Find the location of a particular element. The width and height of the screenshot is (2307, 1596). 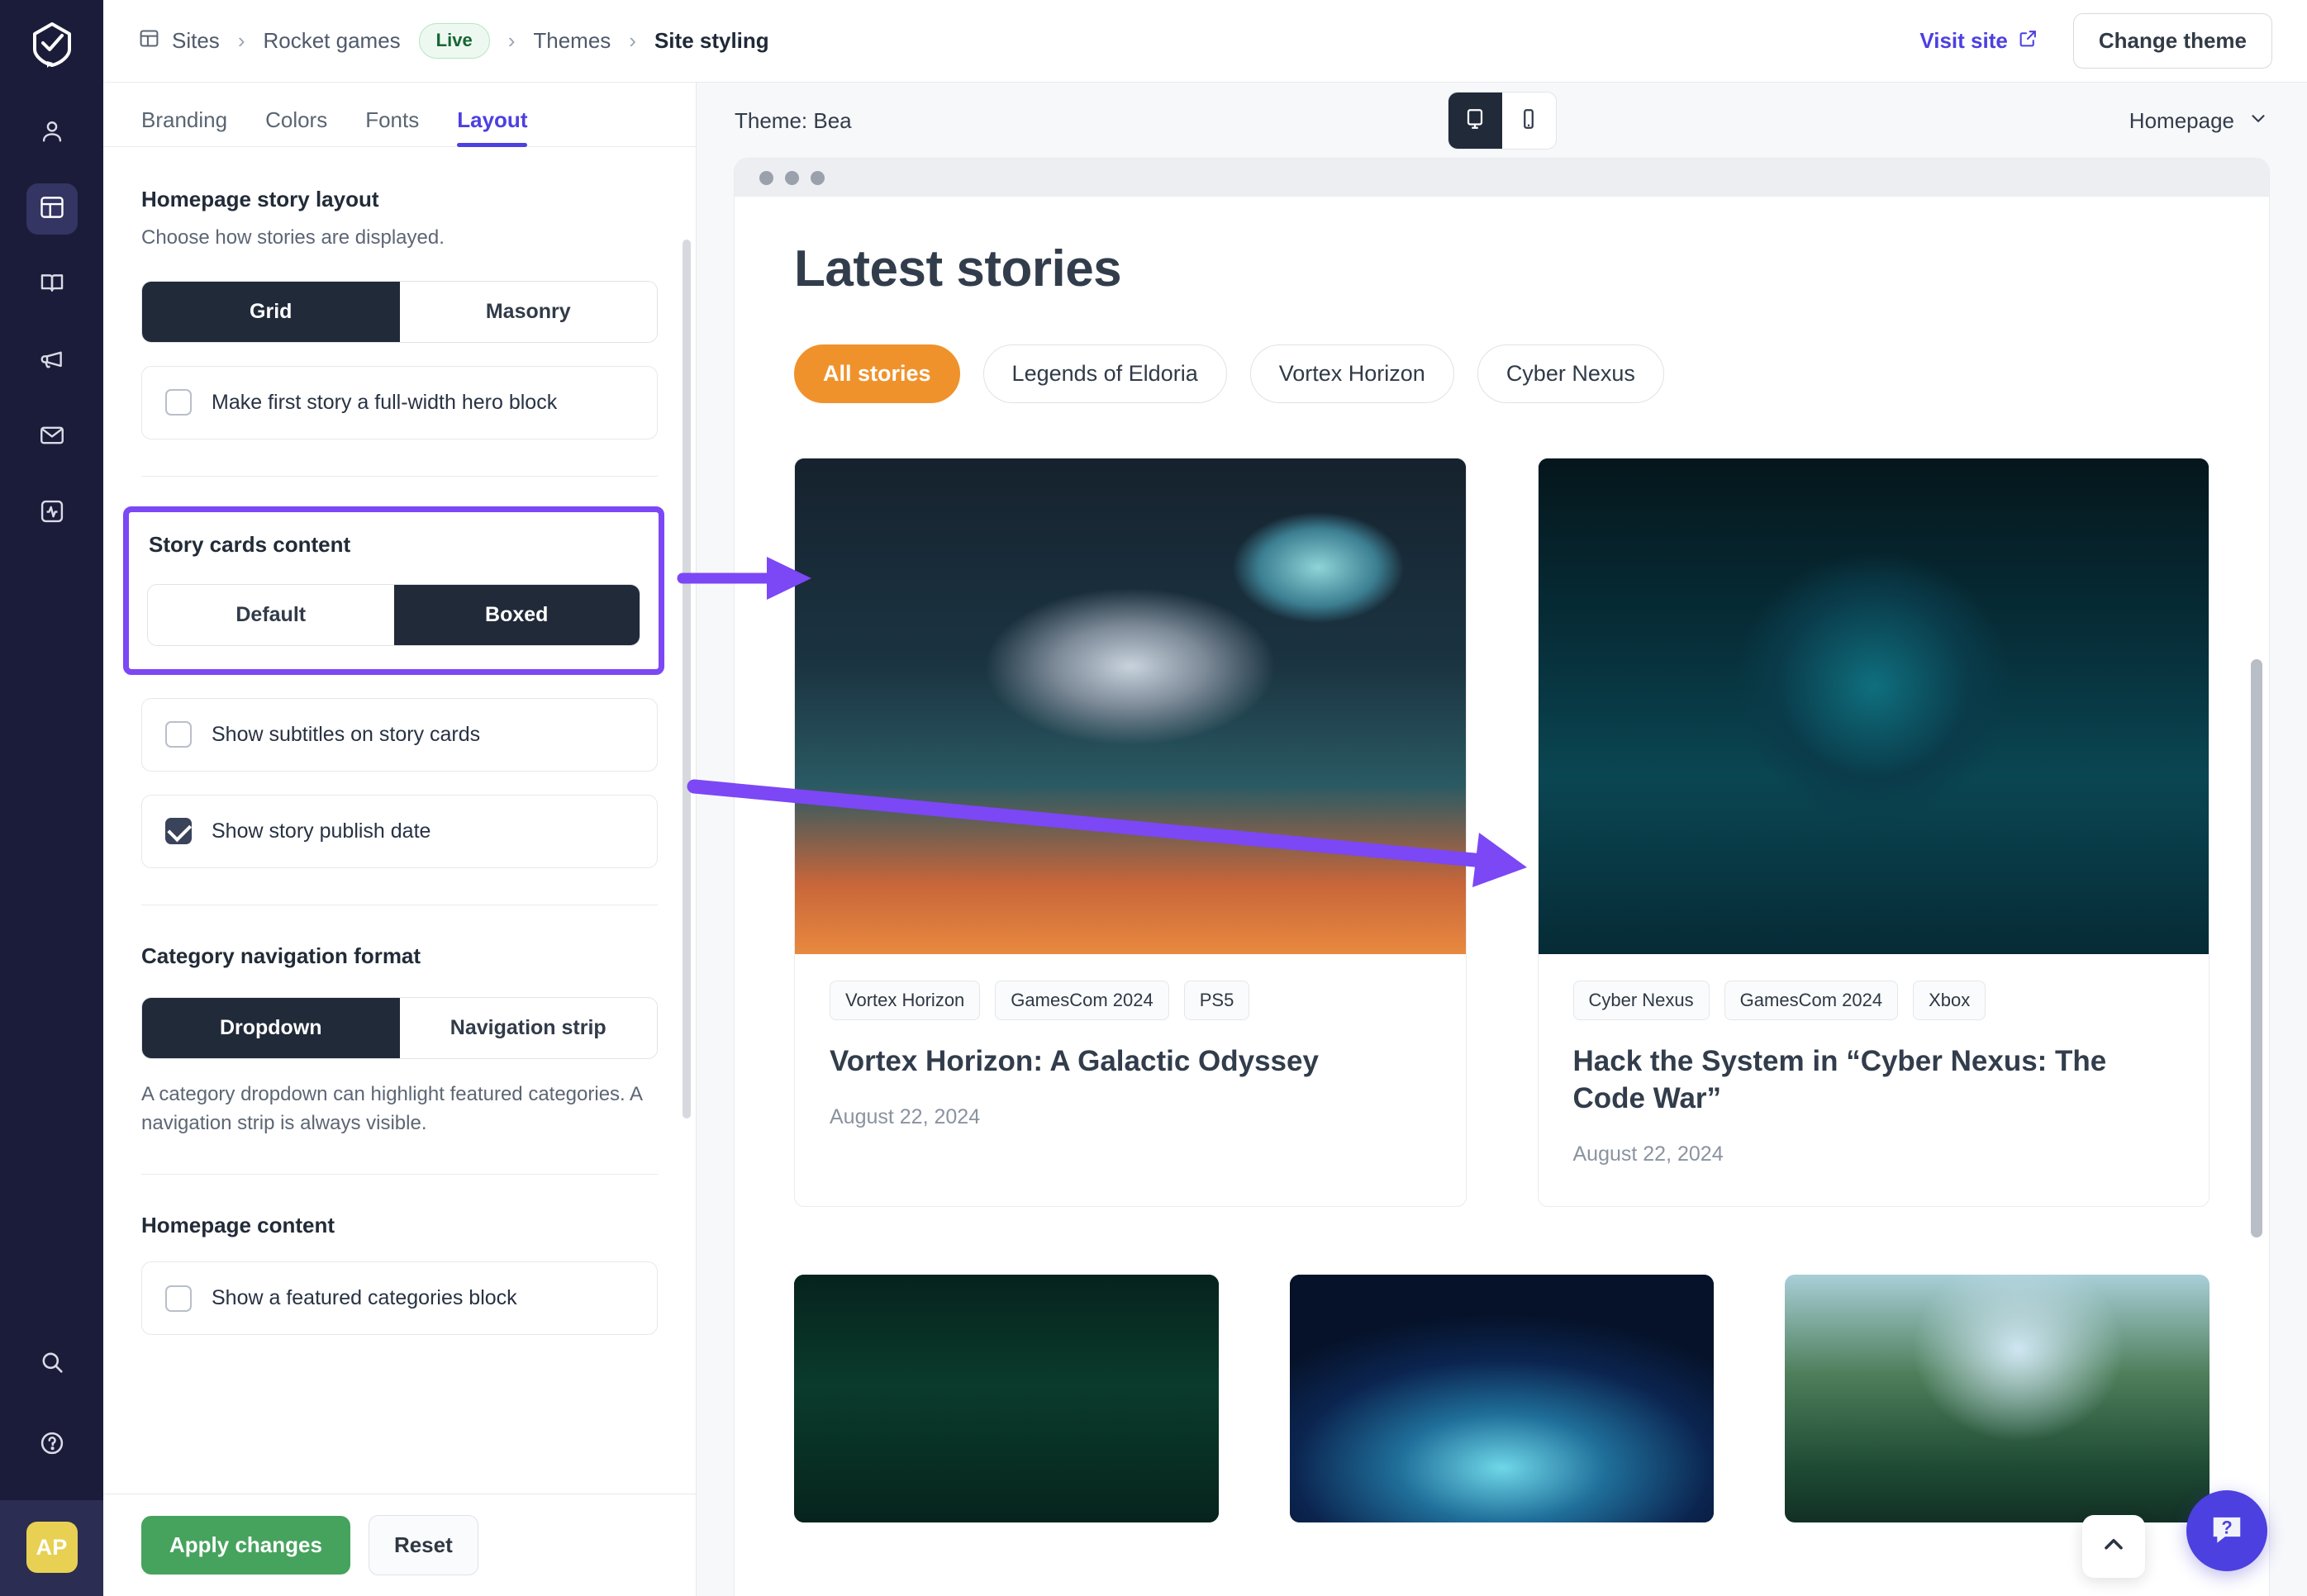

help-fab-button: ? is located at coordinates (2226, 1530).